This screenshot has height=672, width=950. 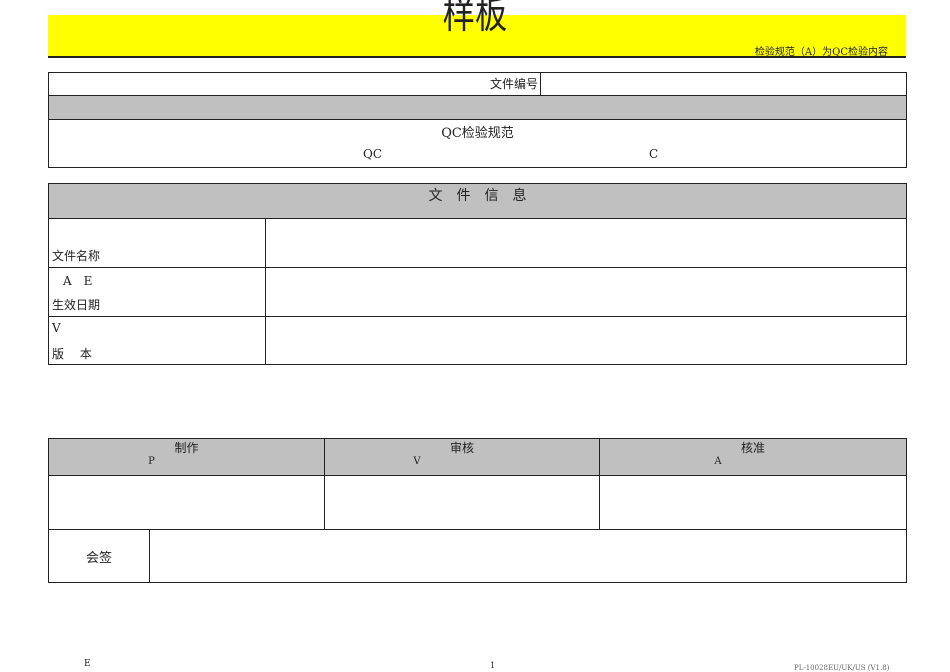 What do you see at coordinates (493, 665) in the screenshot?
I see `footer-mid: 1` at bounding box center [493, 665].